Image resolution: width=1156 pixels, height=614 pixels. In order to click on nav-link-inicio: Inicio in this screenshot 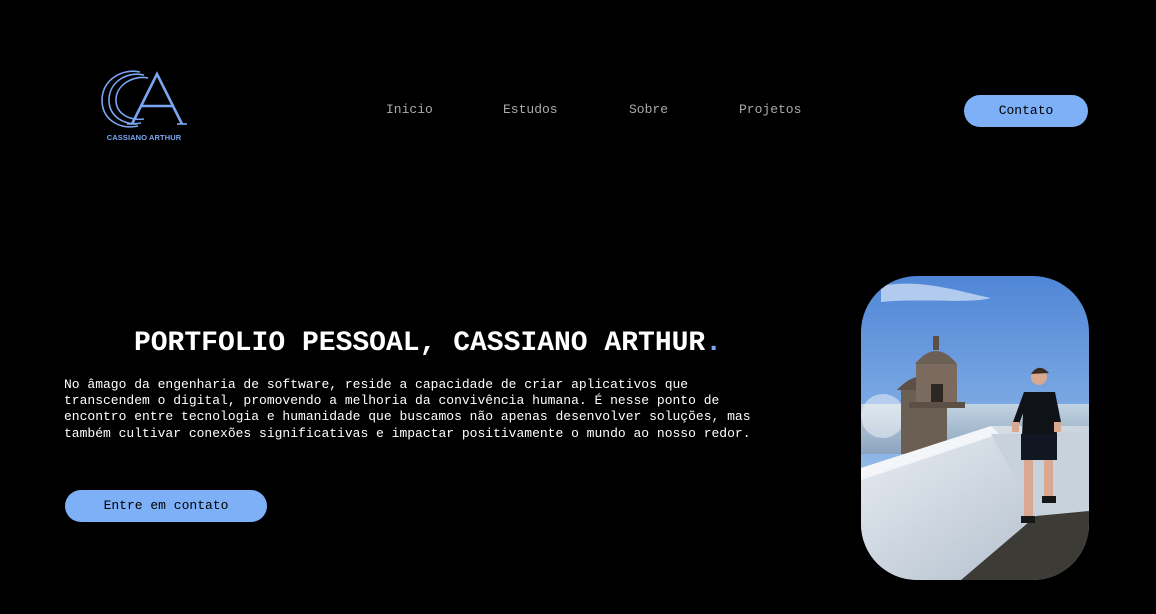, I will do `click(409, 109)`.